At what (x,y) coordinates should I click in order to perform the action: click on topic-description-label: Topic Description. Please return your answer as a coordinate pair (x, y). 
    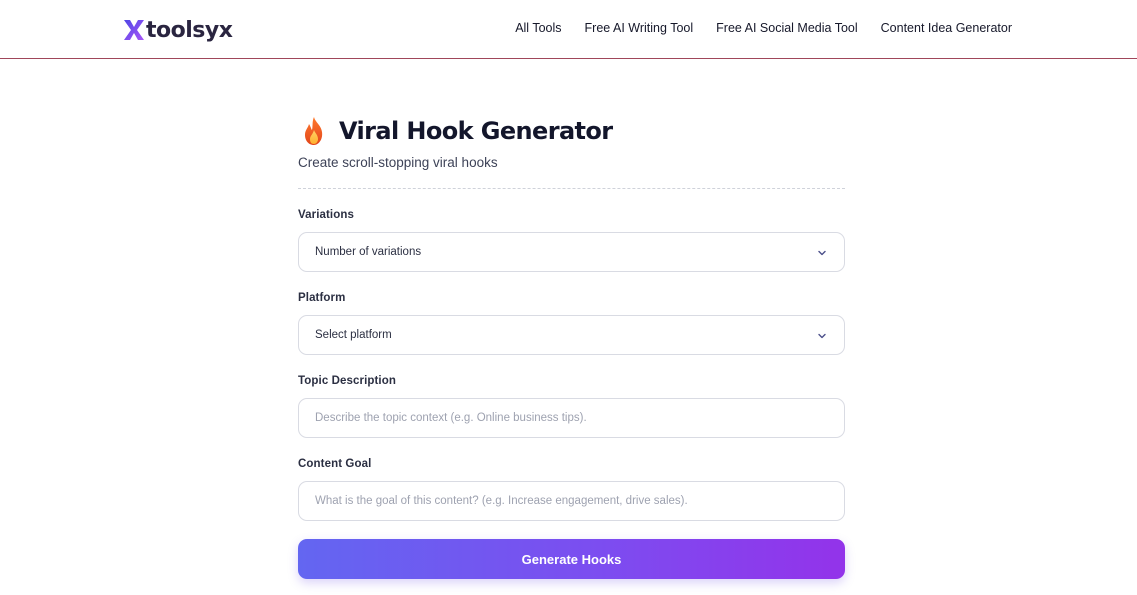
    Looking at the image, I should click on (347, 381).